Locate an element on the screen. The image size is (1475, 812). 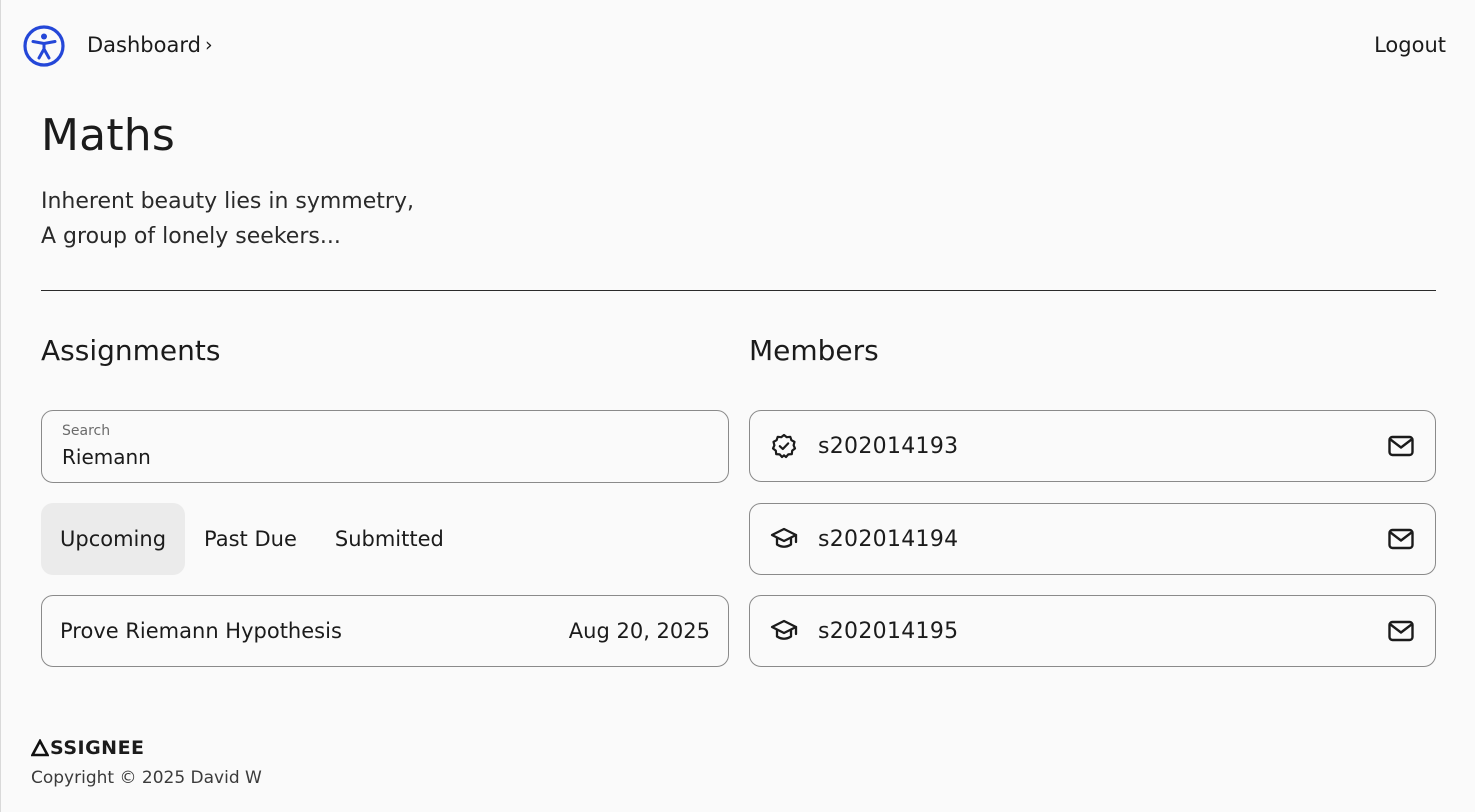
member-id: s202014194 is located at coordinates (888, 539).